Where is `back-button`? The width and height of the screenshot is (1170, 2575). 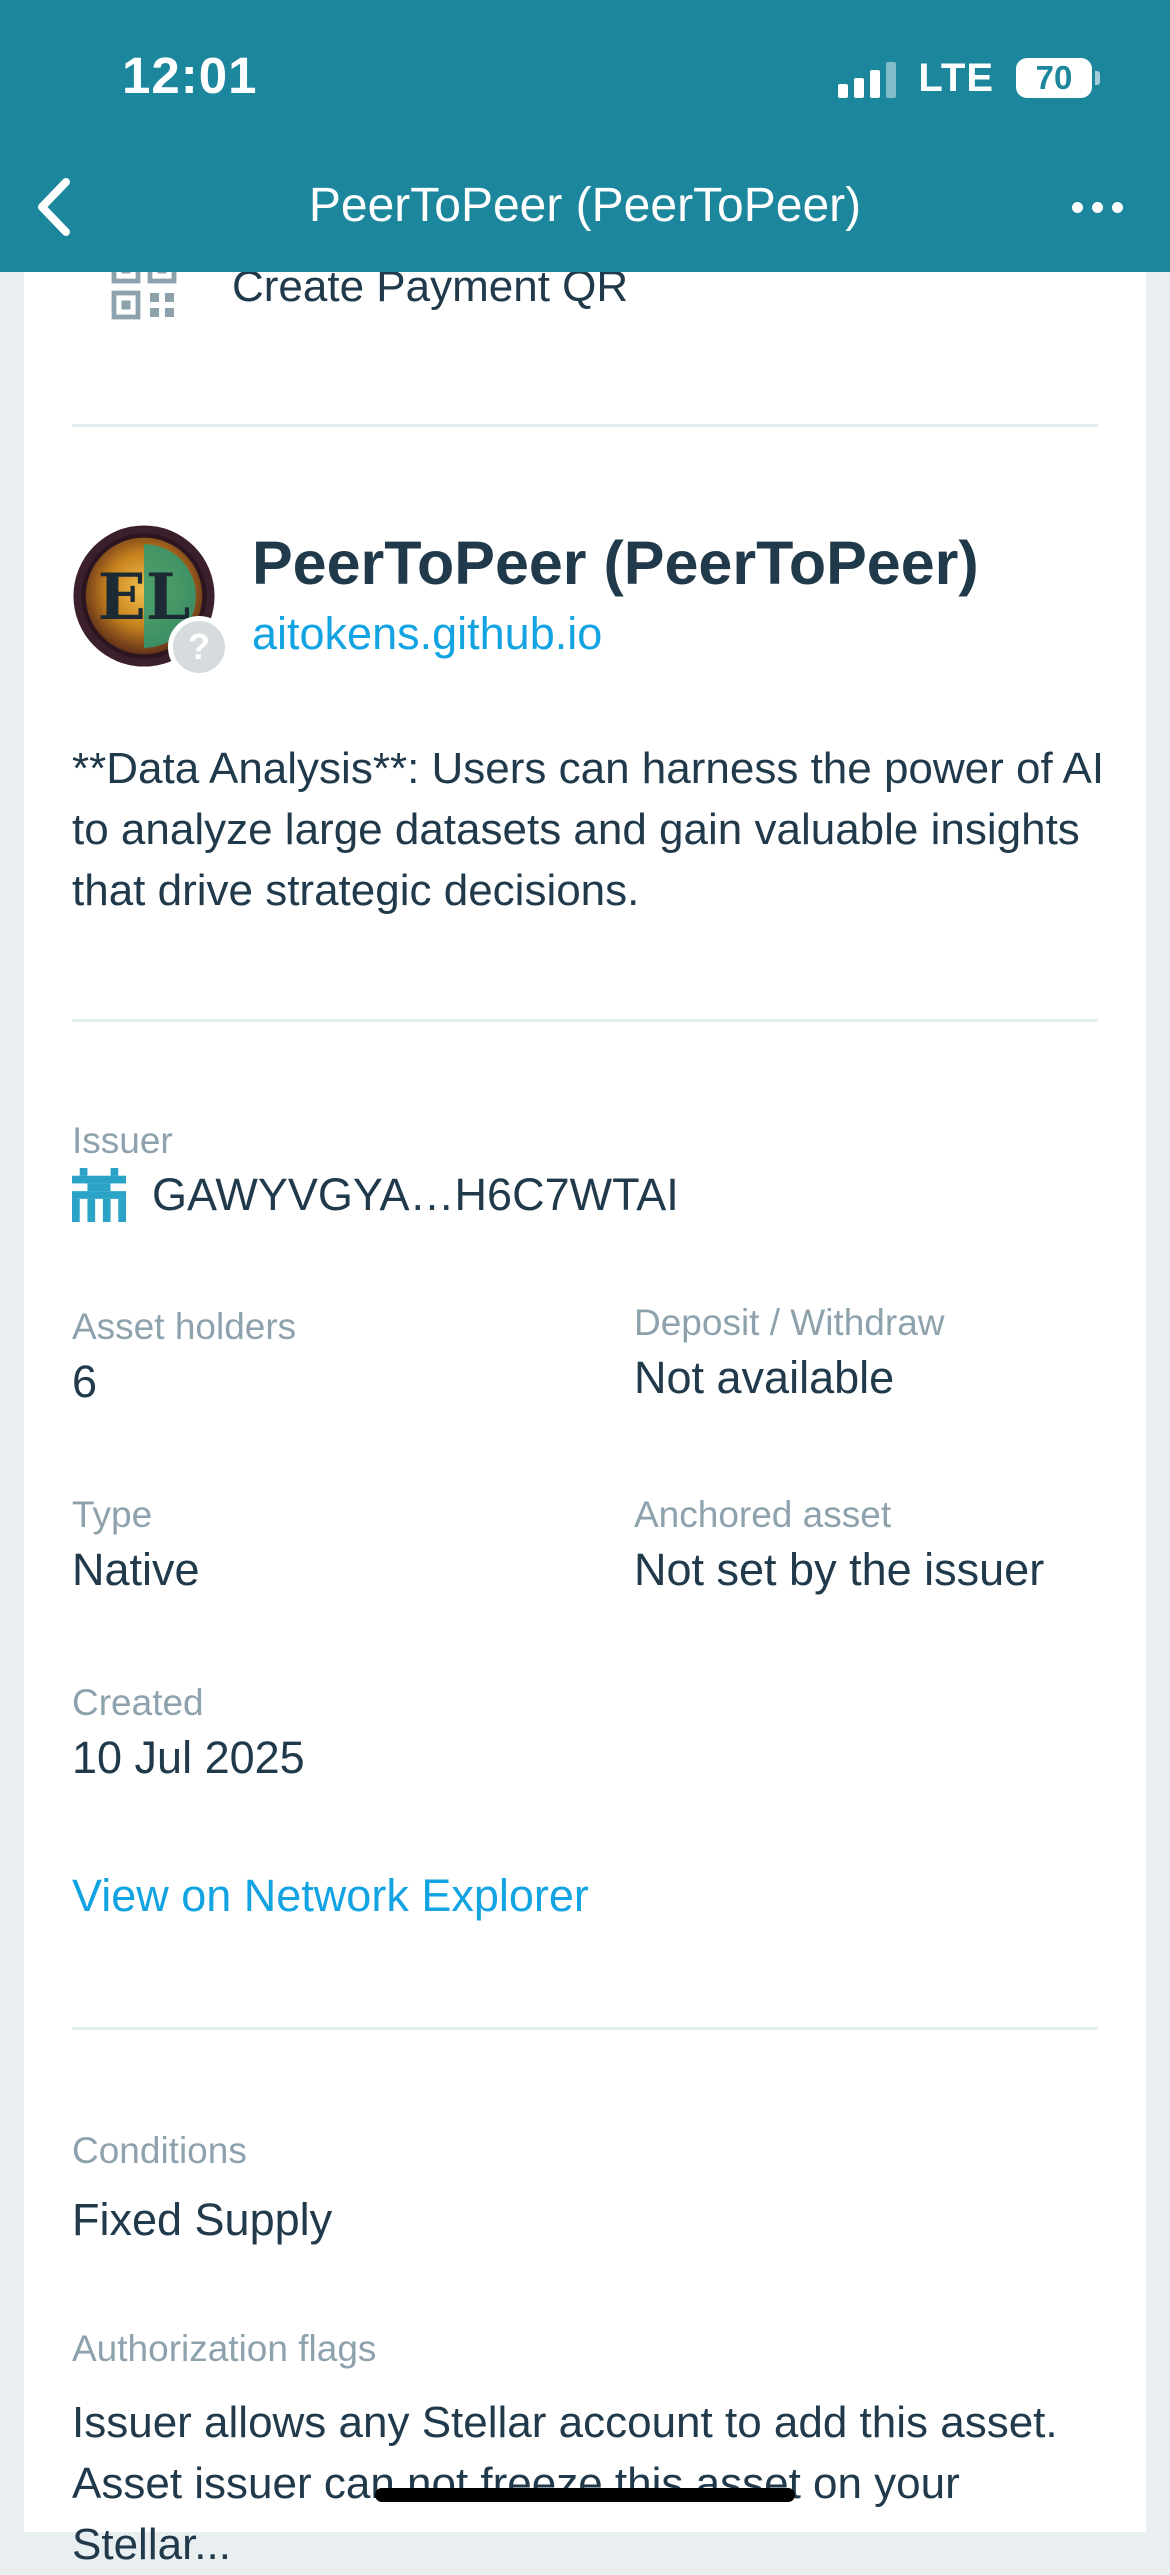 back-button is located at coordinates (54, 207).